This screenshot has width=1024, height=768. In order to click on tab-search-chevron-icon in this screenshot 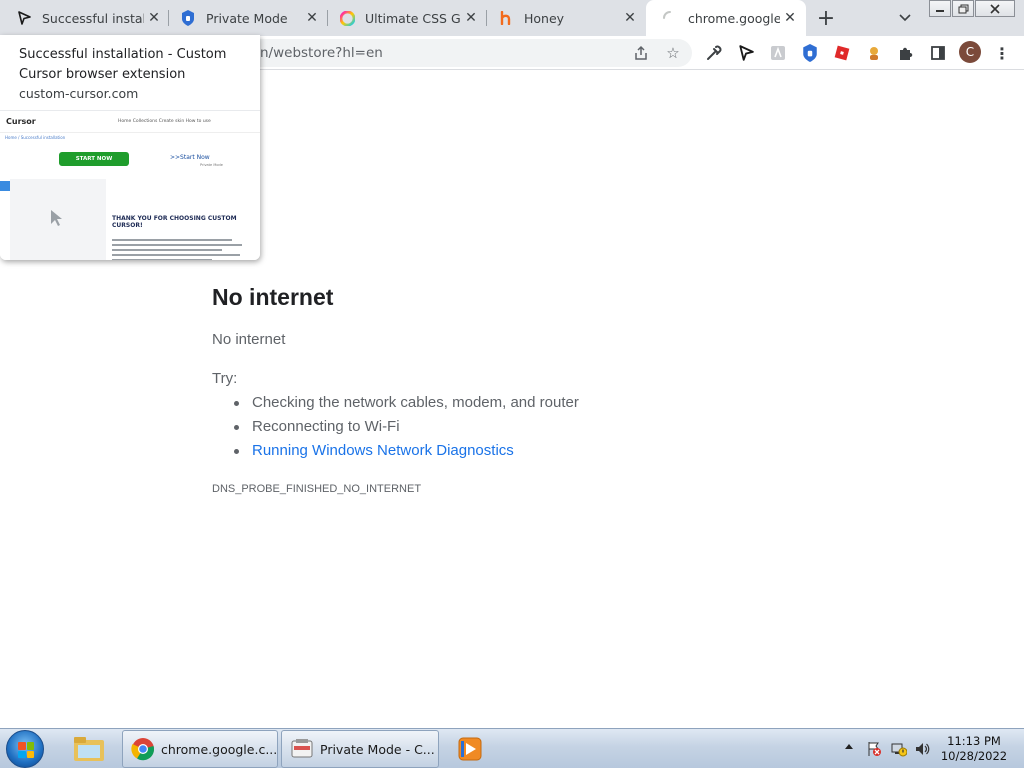, I will do `click(905, 18)`.